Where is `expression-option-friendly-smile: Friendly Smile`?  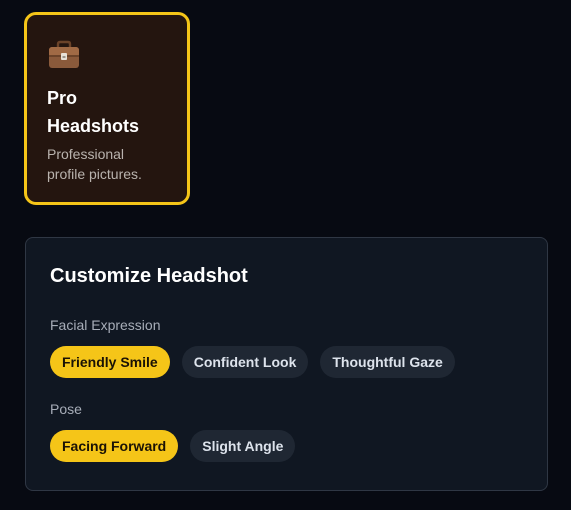 expression-option-friendly-smile: Friendly Smile is located at coordinates (110, 362).